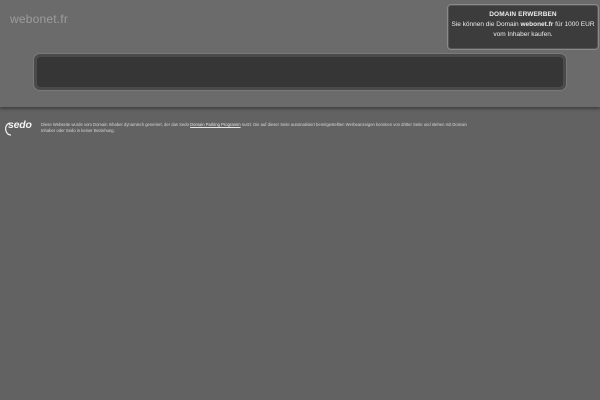 This screenshot has width=600, height=400. What do you see at coordinates (215, 124) in the screenshot?
I see `domain-parking-link: Domain Parking Programm` at bounding box center [215, 124].